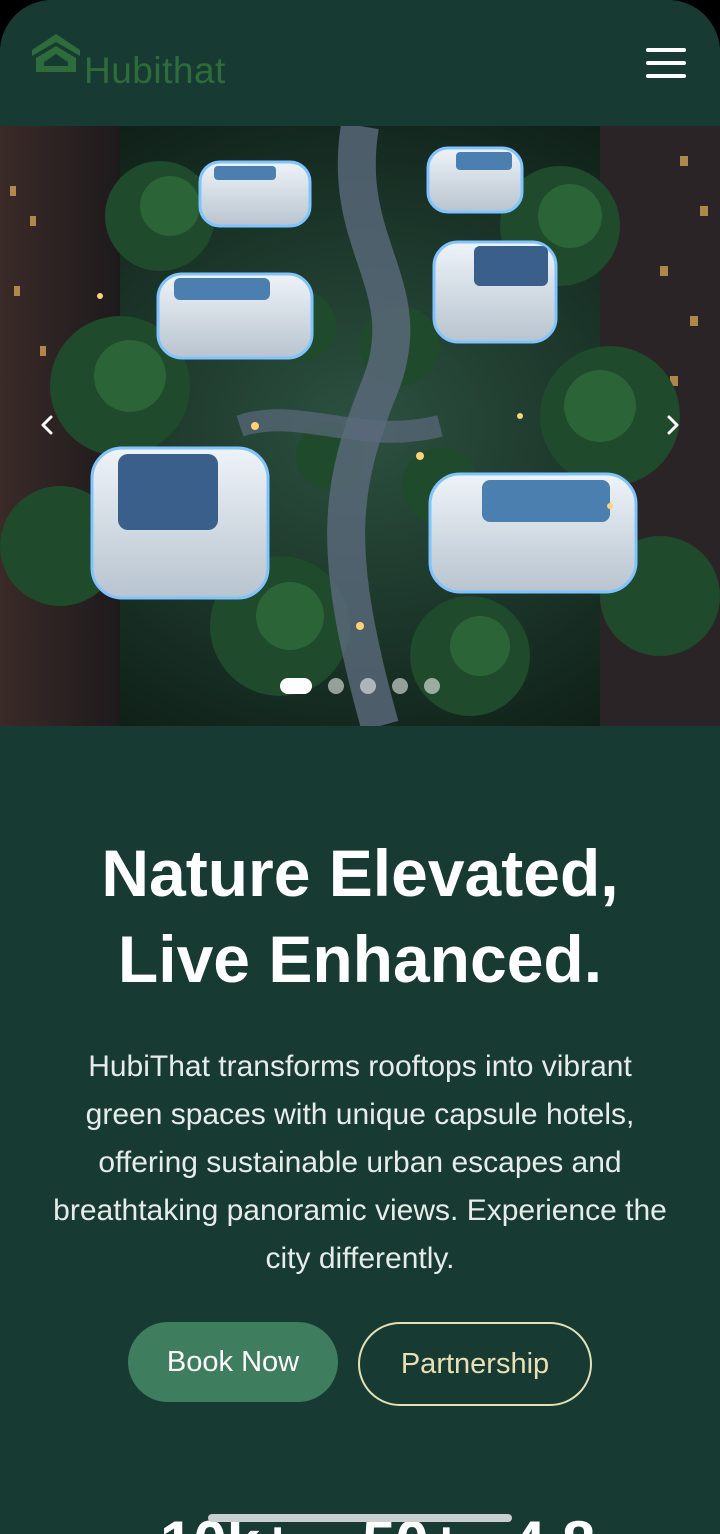  I want to click on description-line-2: green spaces with unique capsule hotels,, so click(360, 1114).